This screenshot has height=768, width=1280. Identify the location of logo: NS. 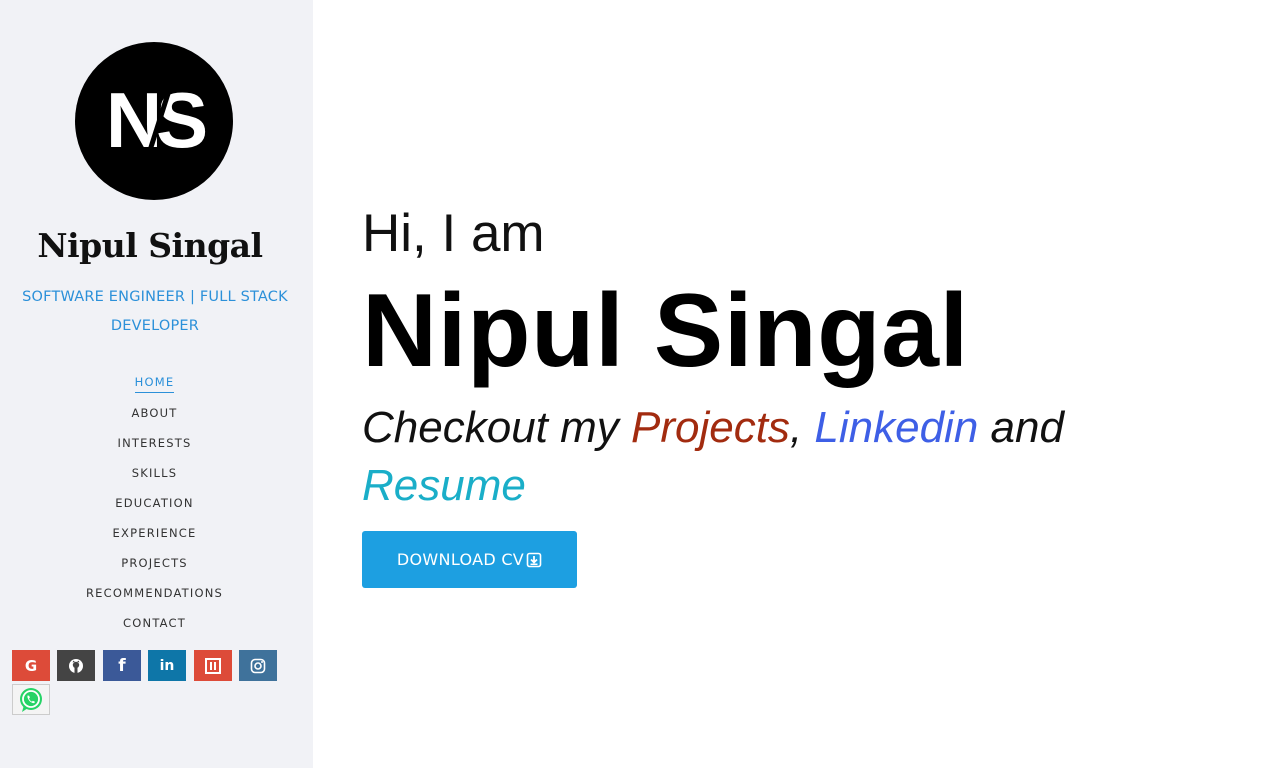
(154, 121).